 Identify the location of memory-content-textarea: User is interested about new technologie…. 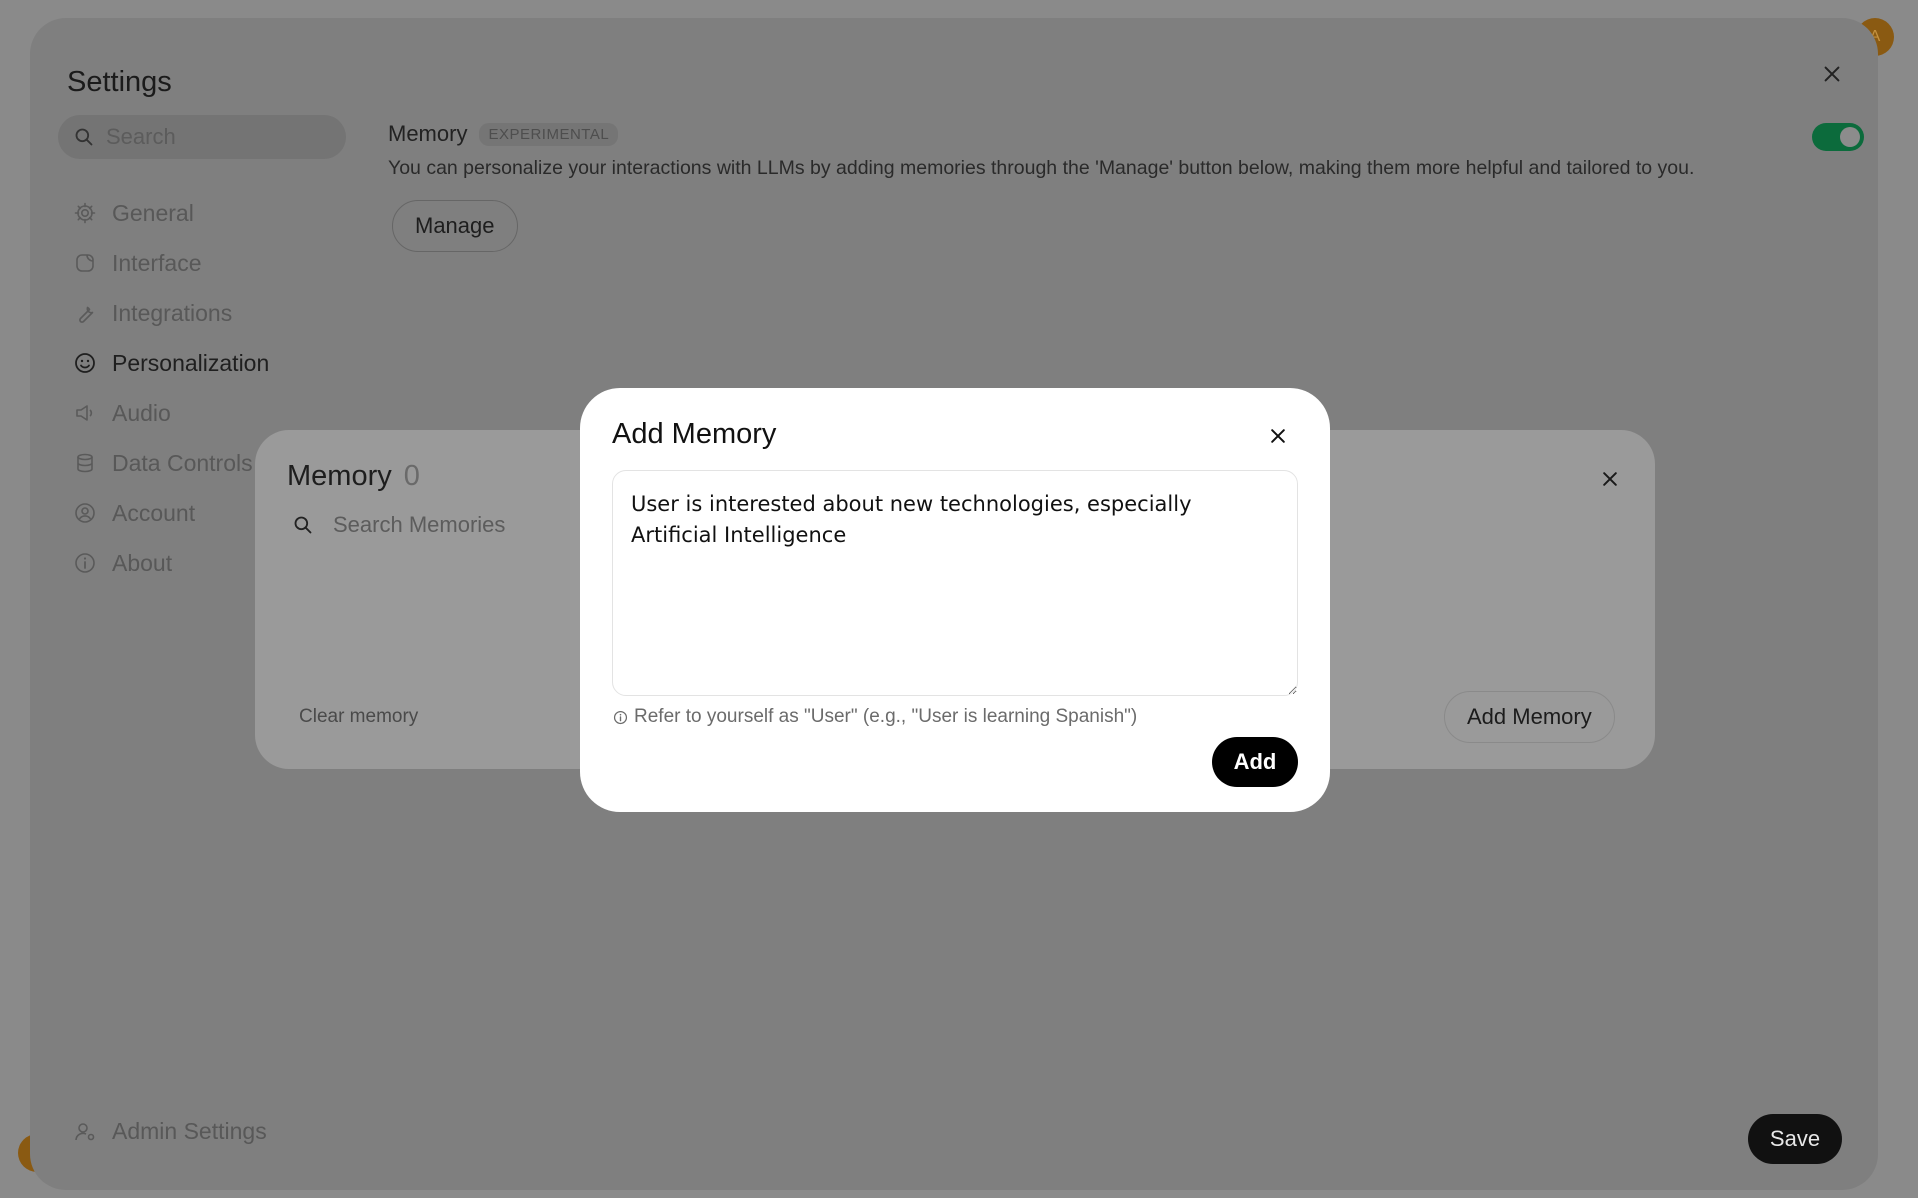
(955, 583).